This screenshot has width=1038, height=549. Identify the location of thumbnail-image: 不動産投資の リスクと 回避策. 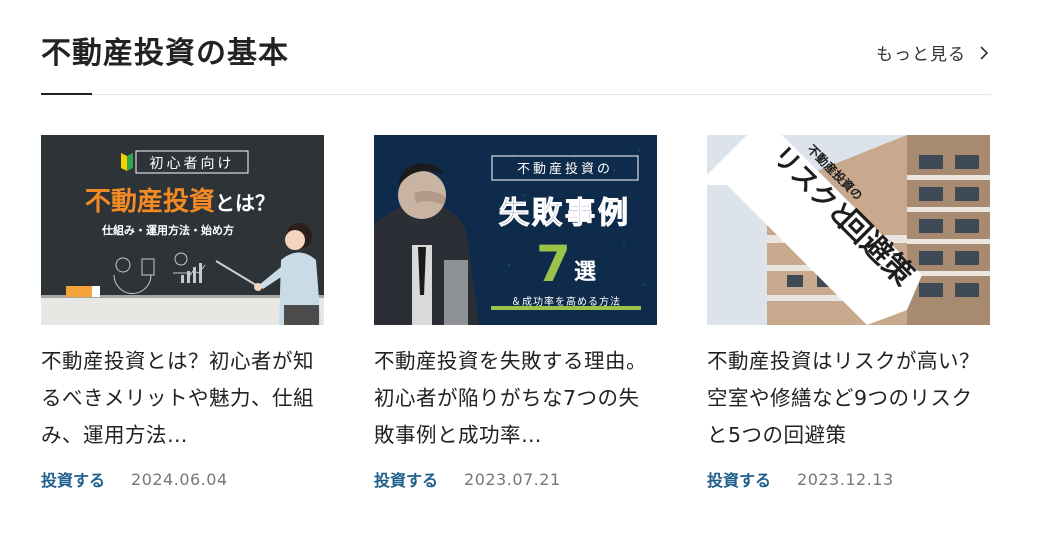
(848, 230).